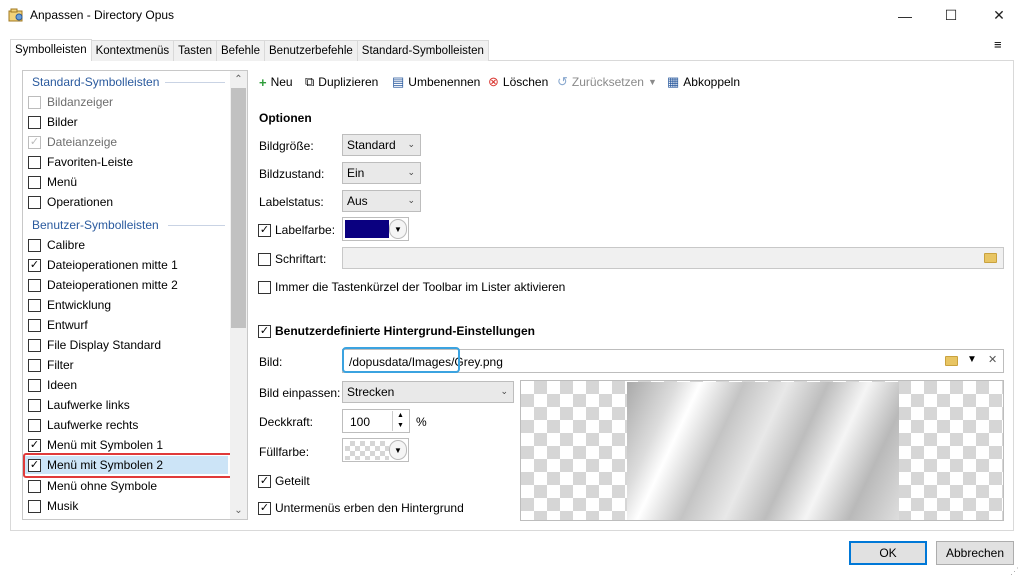 The image size is (1024, 579). What do you see at coordinates (238, 510) in the screenshot?
I see `scroll-down-icon: ⌄` at bounding box center [238, 510].